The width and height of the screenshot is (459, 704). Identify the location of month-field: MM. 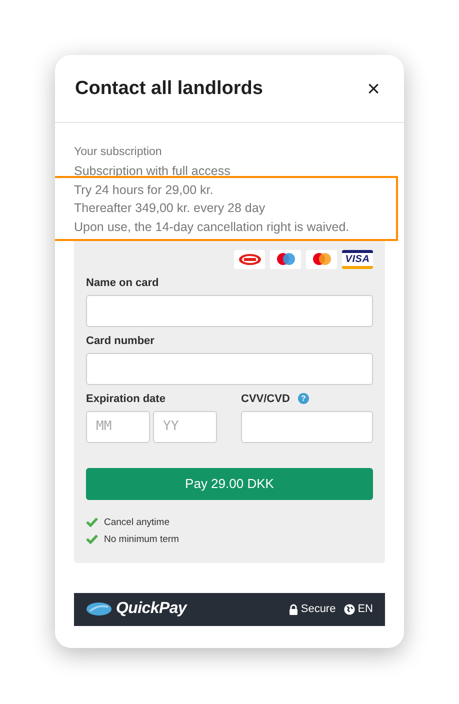
(118, 426).